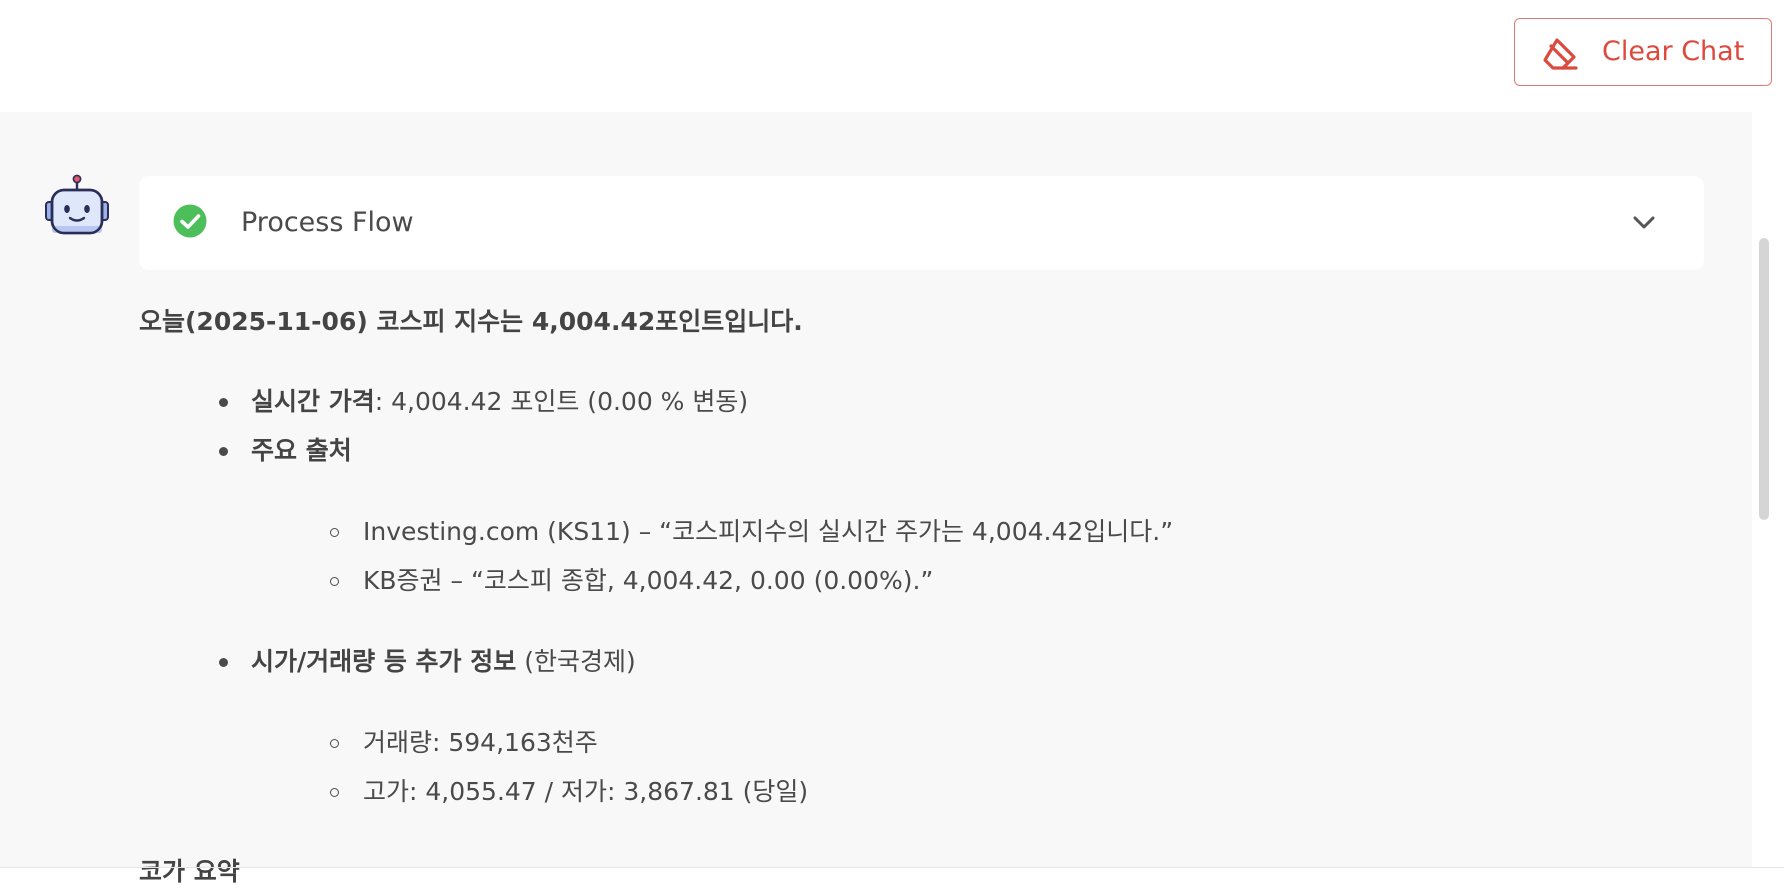  What do you see at coordinates (480, 742) in the screenshot?
I see `sub-list-item: 거래량: 594,163천주` at bounding box center [480, 742].